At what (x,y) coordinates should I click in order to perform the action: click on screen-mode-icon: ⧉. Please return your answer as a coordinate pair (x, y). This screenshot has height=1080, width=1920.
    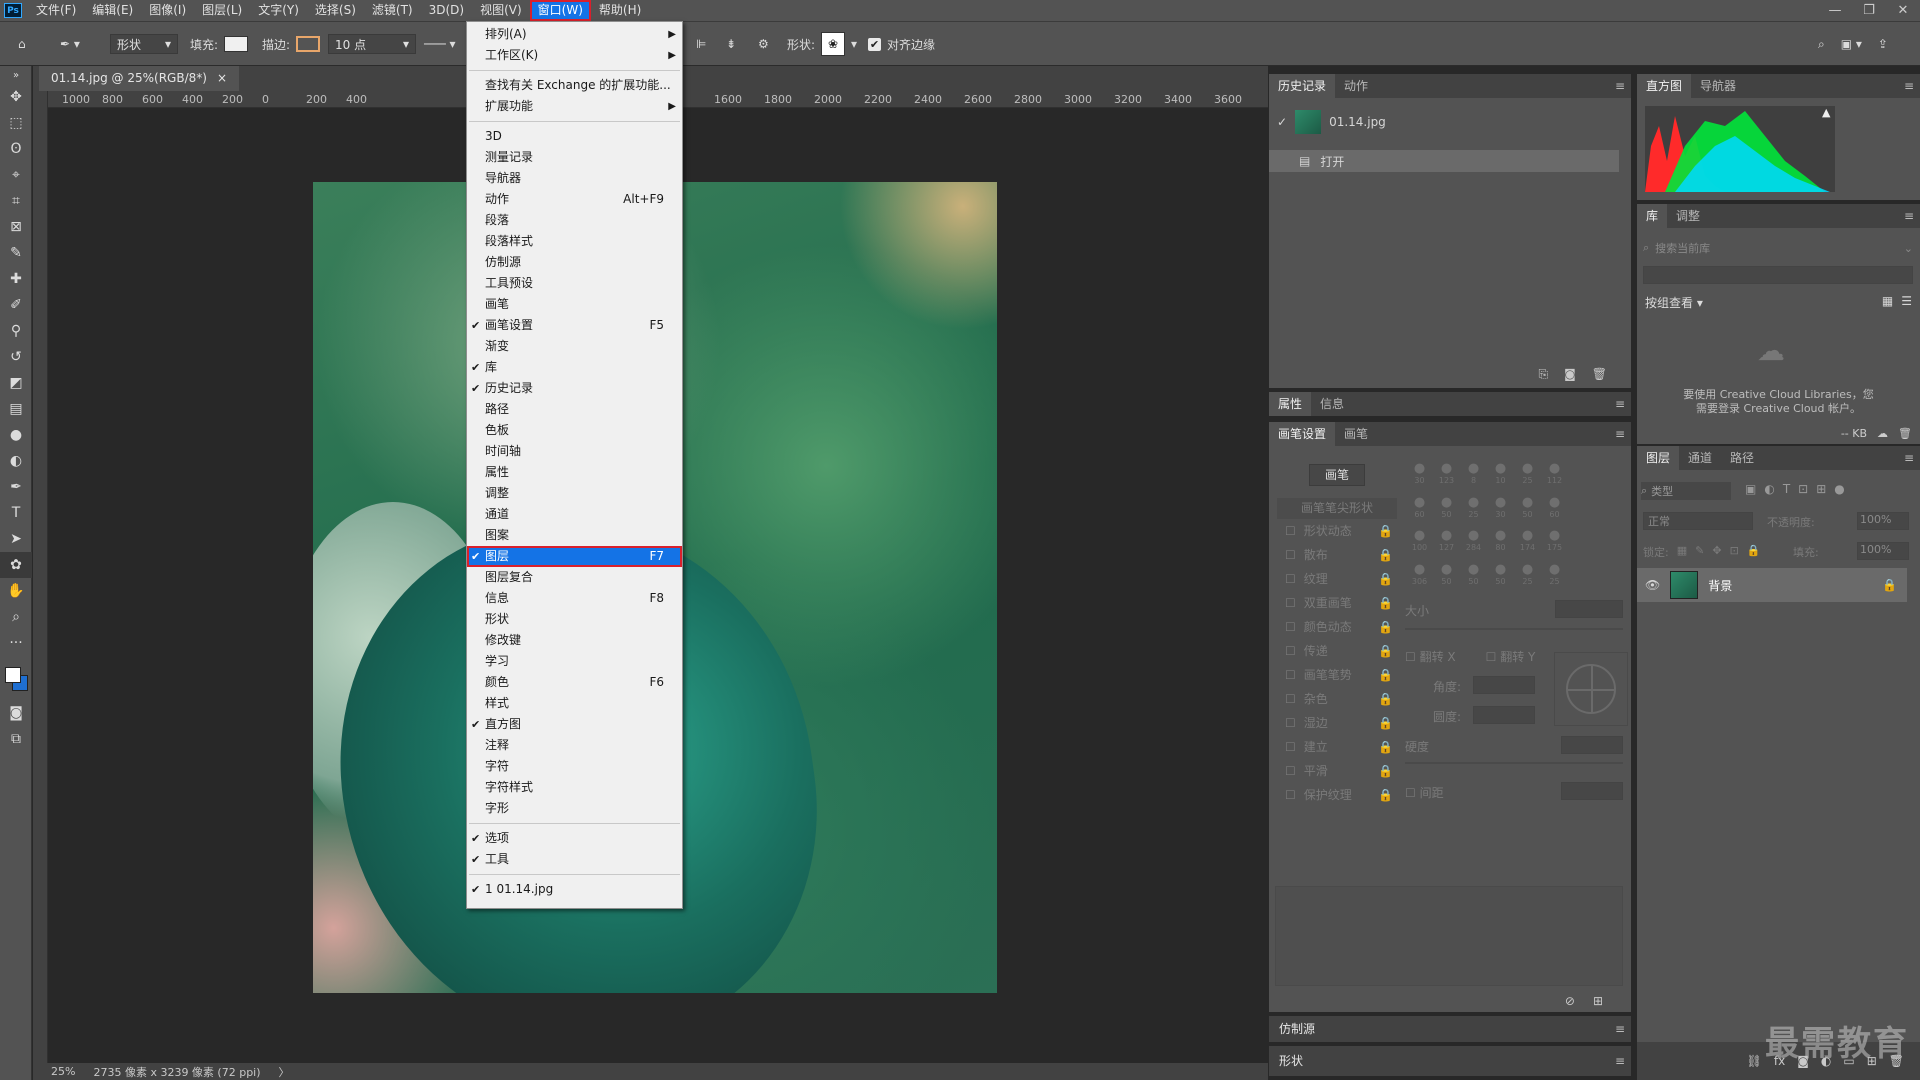
    Looking at the image, I should click on (16, 739).